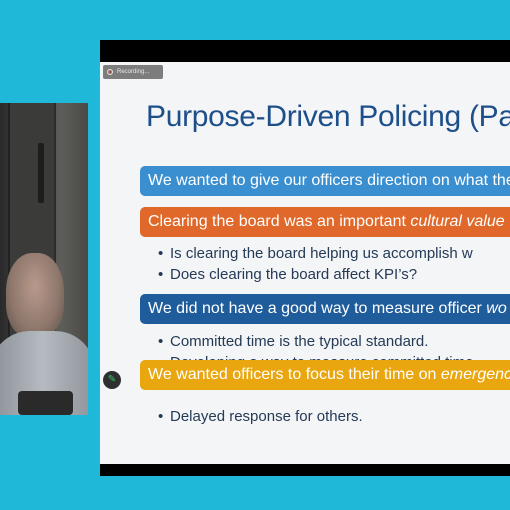 Image resolution: width=510 pixels, height=510 pixels. Describe the element at coordinates (457, 221) in the screenshot. I see `bar-italic-text: cultural value` at that location.